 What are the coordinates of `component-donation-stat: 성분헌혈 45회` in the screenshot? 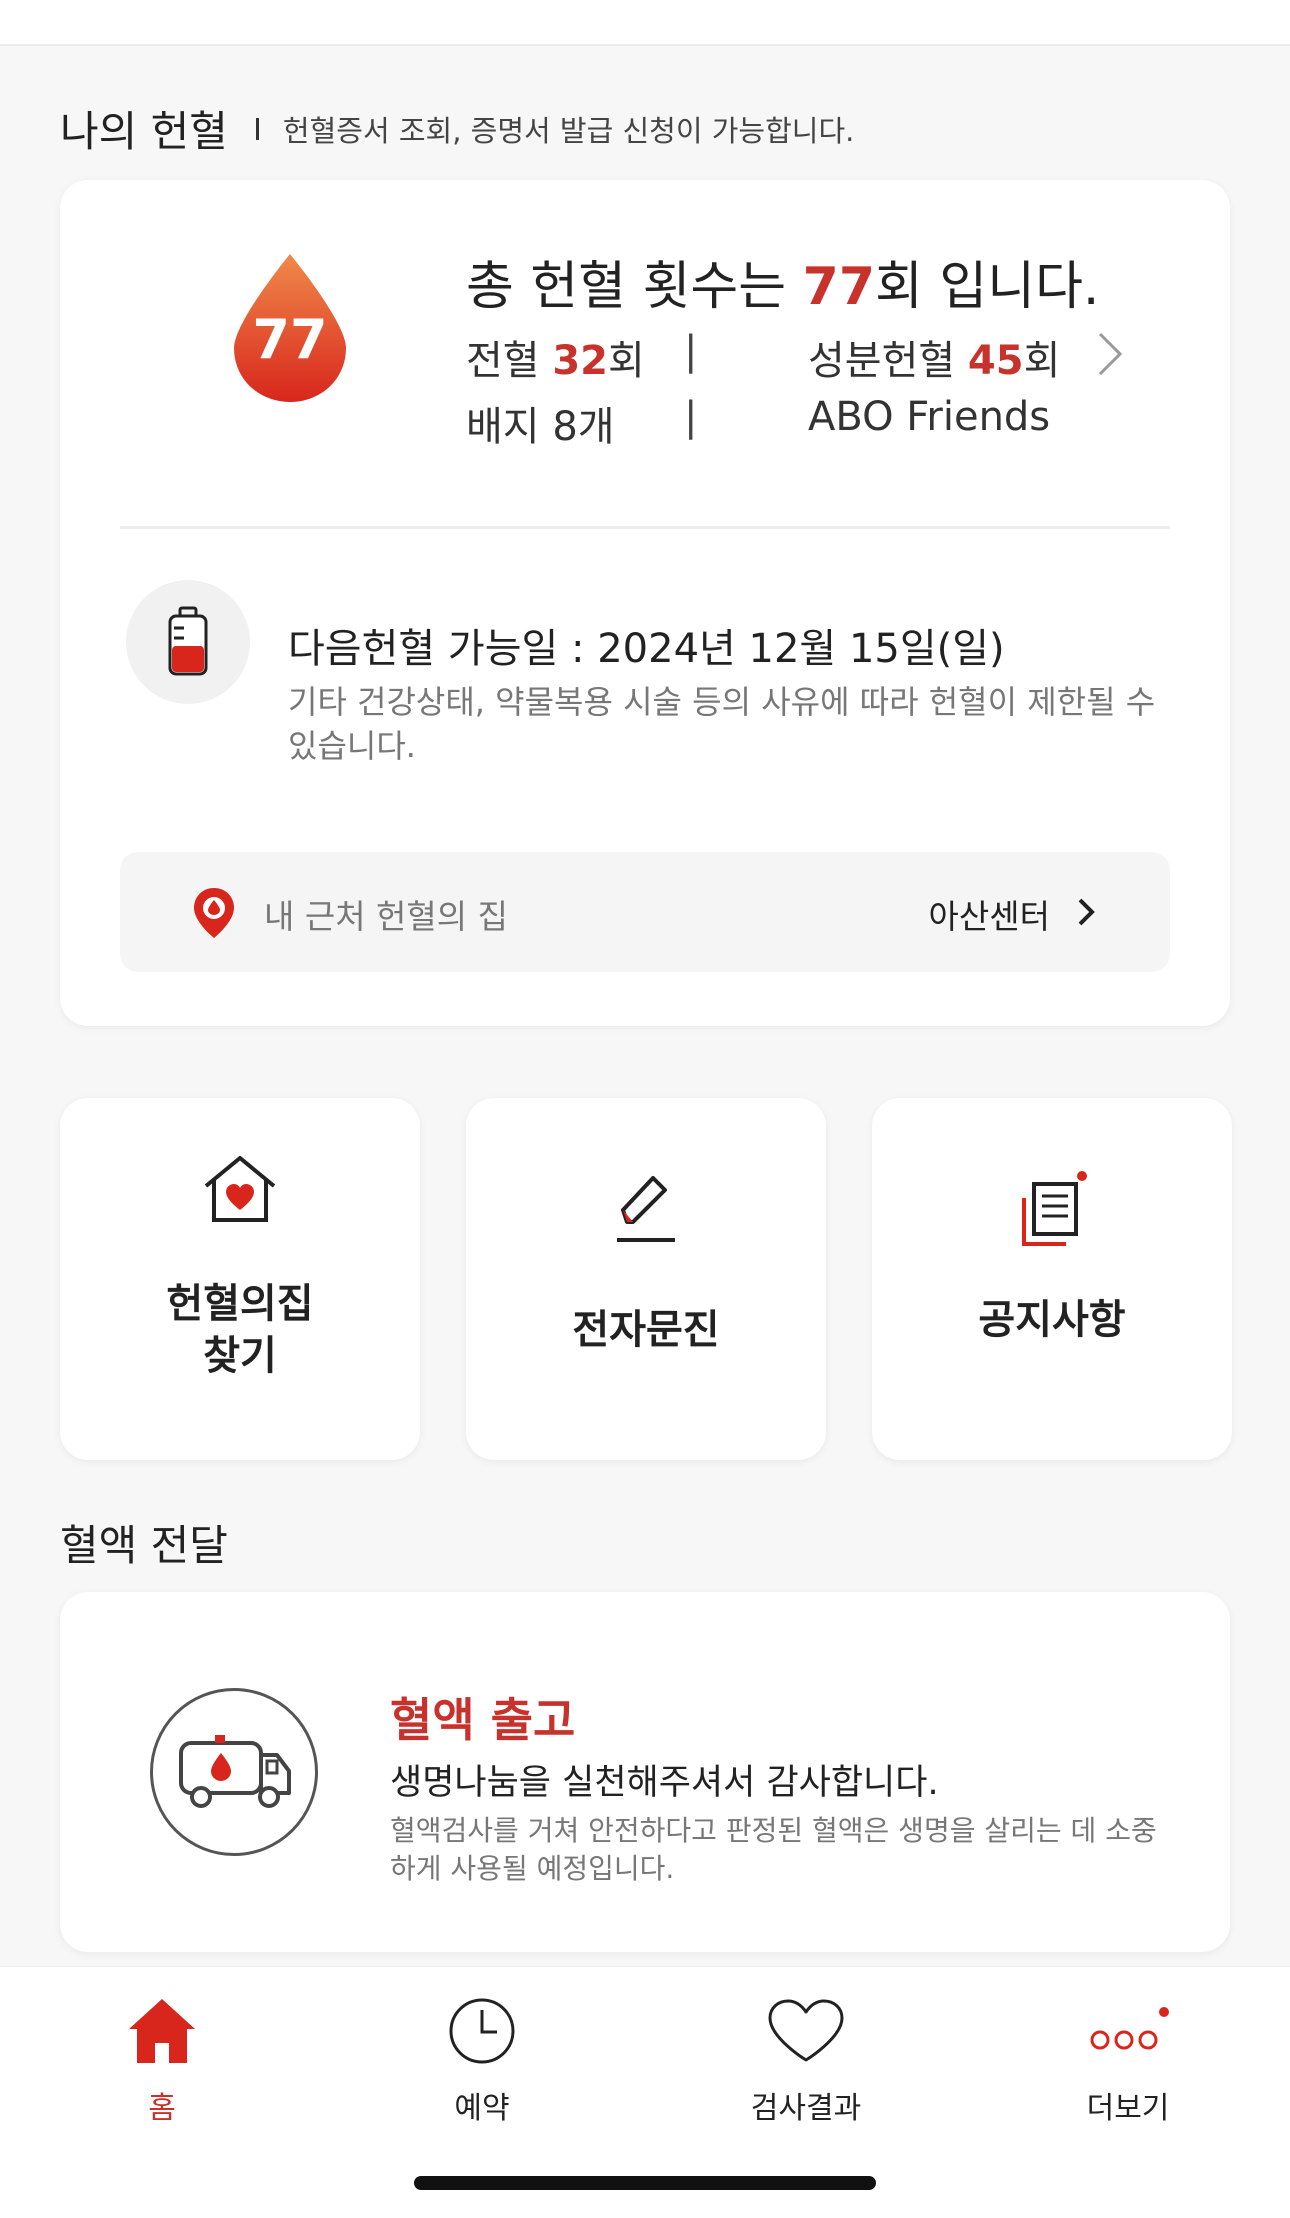 It's located at (934, 361).